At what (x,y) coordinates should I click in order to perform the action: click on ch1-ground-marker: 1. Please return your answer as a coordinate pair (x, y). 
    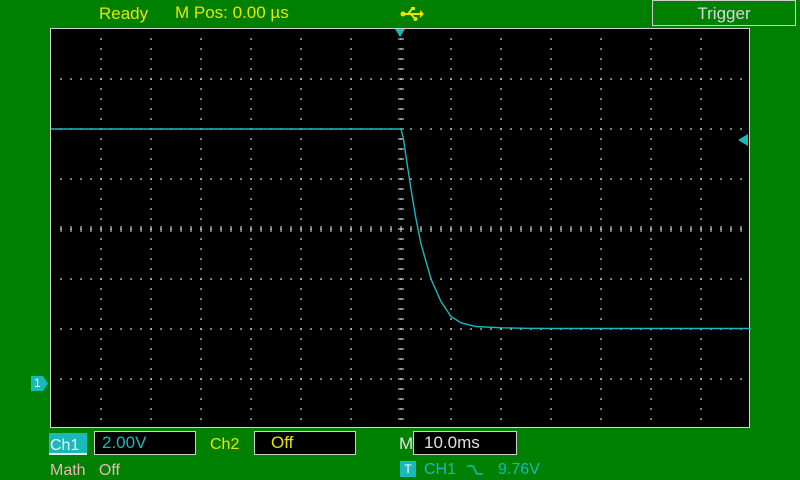
    Looking at the image, I should click on (39, 383).